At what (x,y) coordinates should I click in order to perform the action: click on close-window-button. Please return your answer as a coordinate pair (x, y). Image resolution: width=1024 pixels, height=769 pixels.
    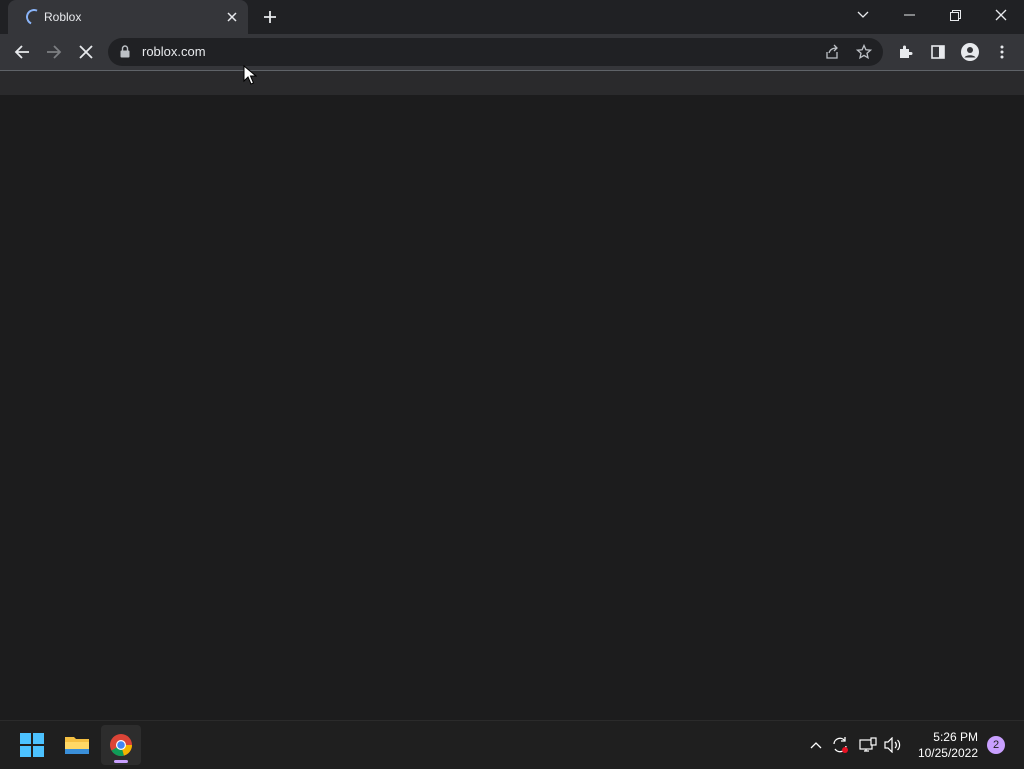
    Looking at the image, I should click on (1001, 15).